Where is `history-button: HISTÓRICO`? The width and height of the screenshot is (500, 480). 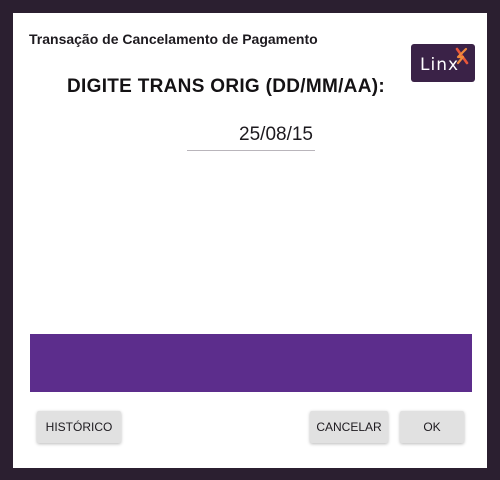 history-button: HISTÓRICO is located at coordinates (79, 427).